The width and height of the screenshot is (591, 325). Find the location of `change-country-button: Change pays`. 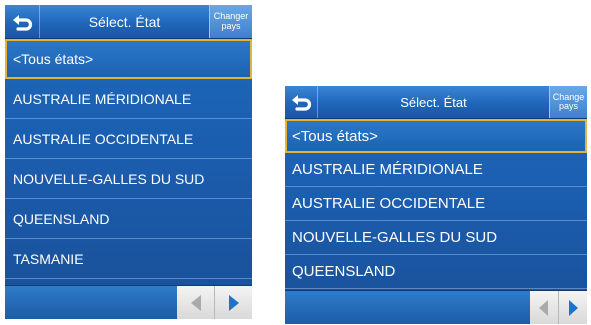

change-country-button: Change pays is located at coordinates (568, 102).